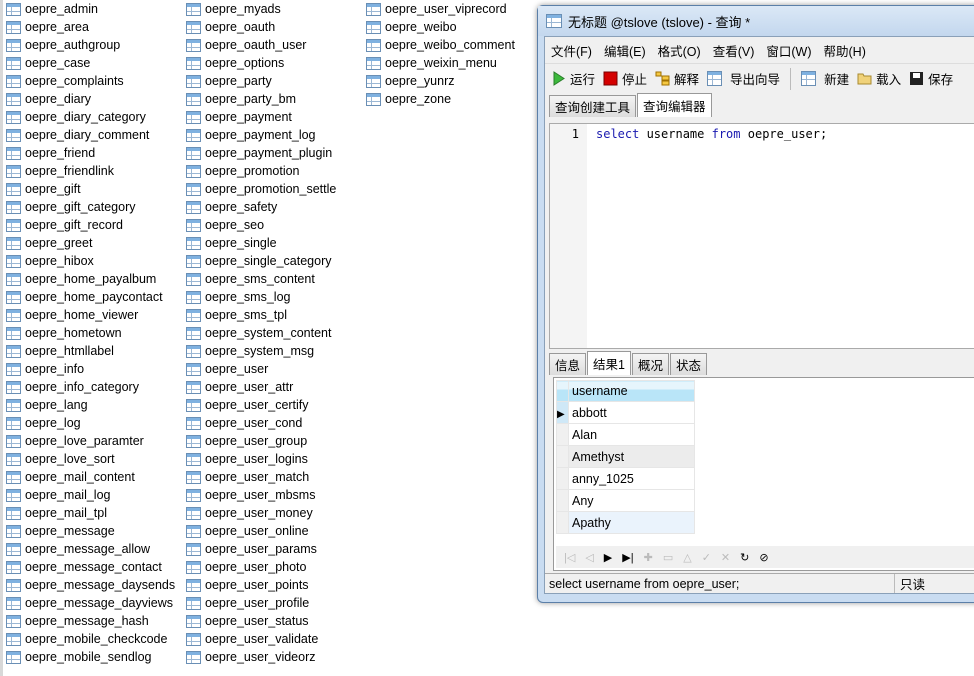  What do you see at coordinates (261, 477) in the screenshot?
I see `table-item: oepre_user_match` at bounding box center [261, 477].